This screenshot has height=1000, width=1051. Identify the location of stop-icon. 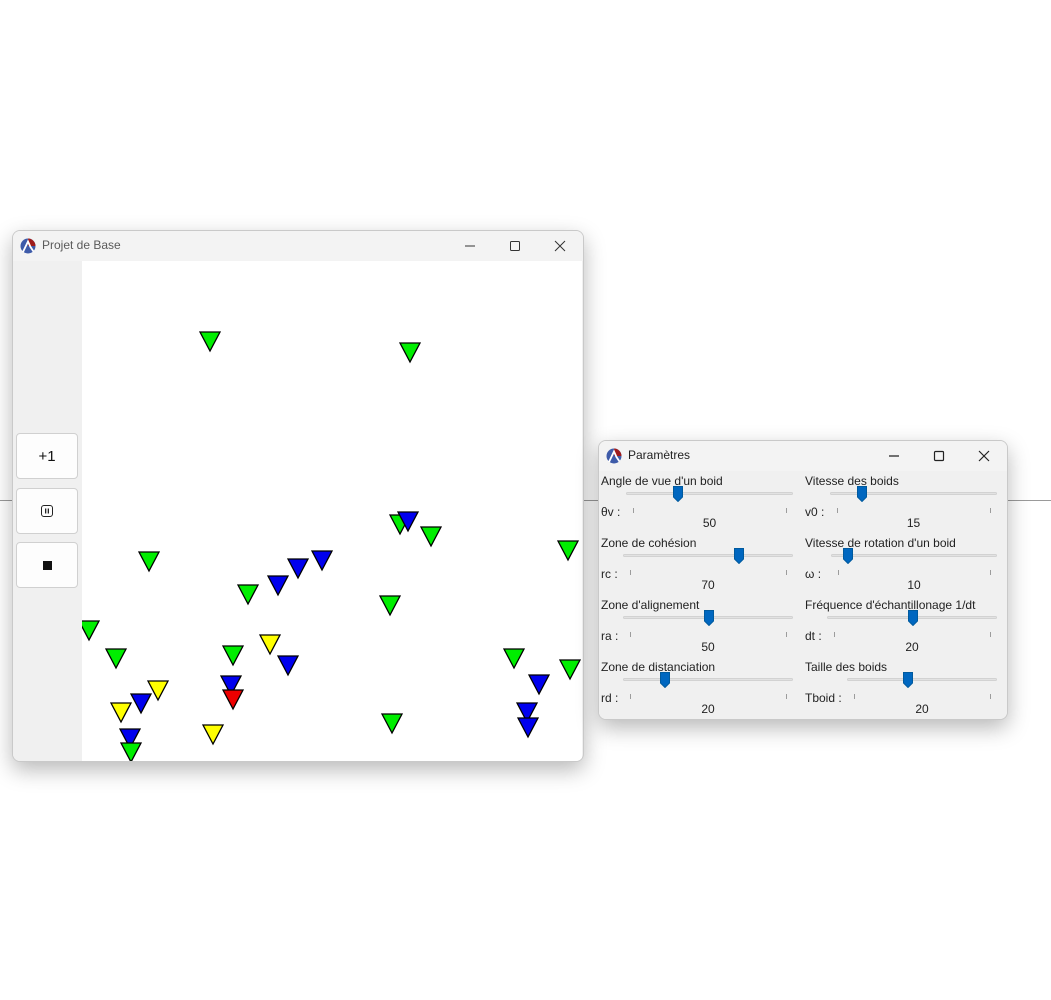
(47, 565).